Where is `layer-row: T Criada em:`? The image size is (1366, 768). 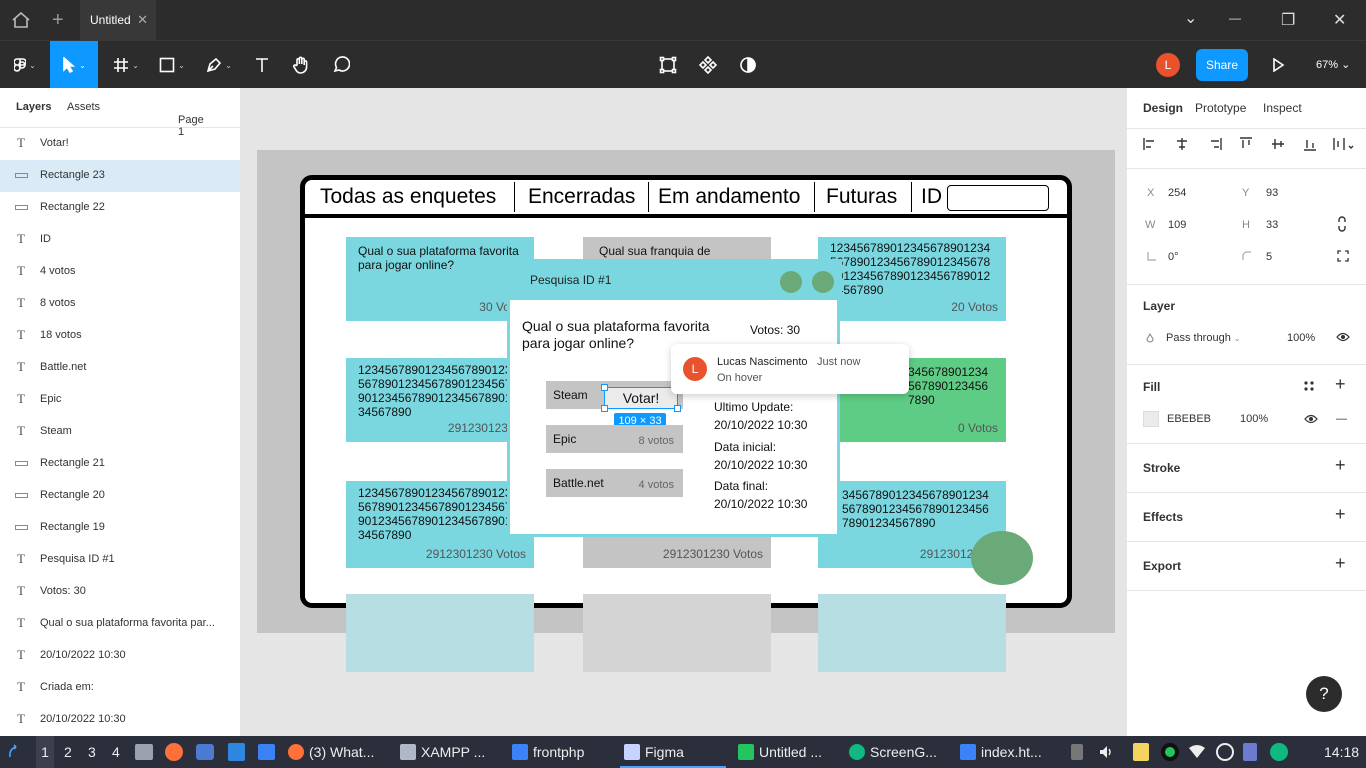 layer-row: T Criada em: is located at coordinates (120, 688).